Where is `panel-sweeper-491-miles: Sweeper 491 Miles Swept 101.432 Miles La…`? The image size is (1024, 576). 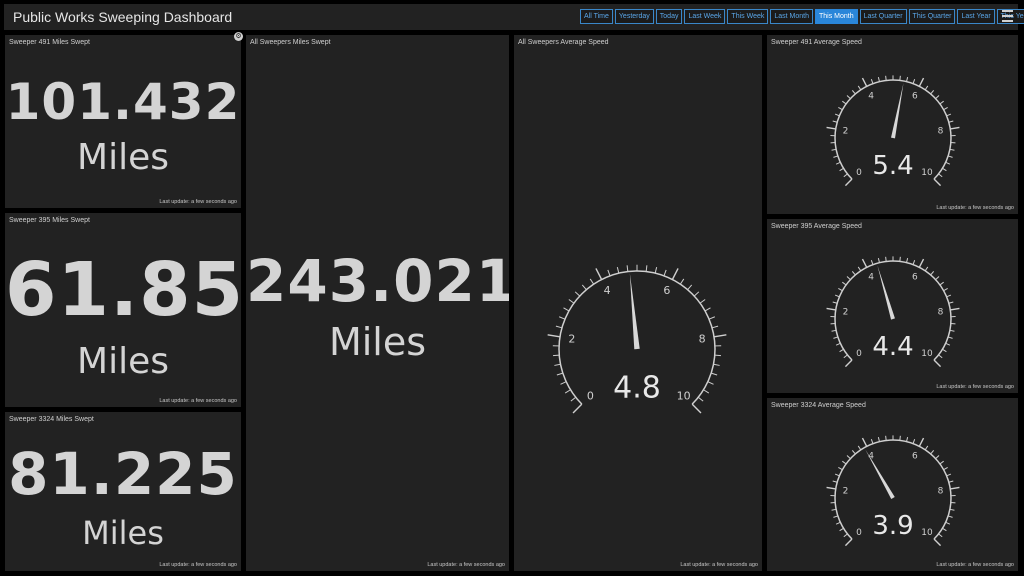 panel-sweeper-491-miles: Sweeper 491 Miles Swept 101.432 Miles La… is located at coordinates (123, 121).